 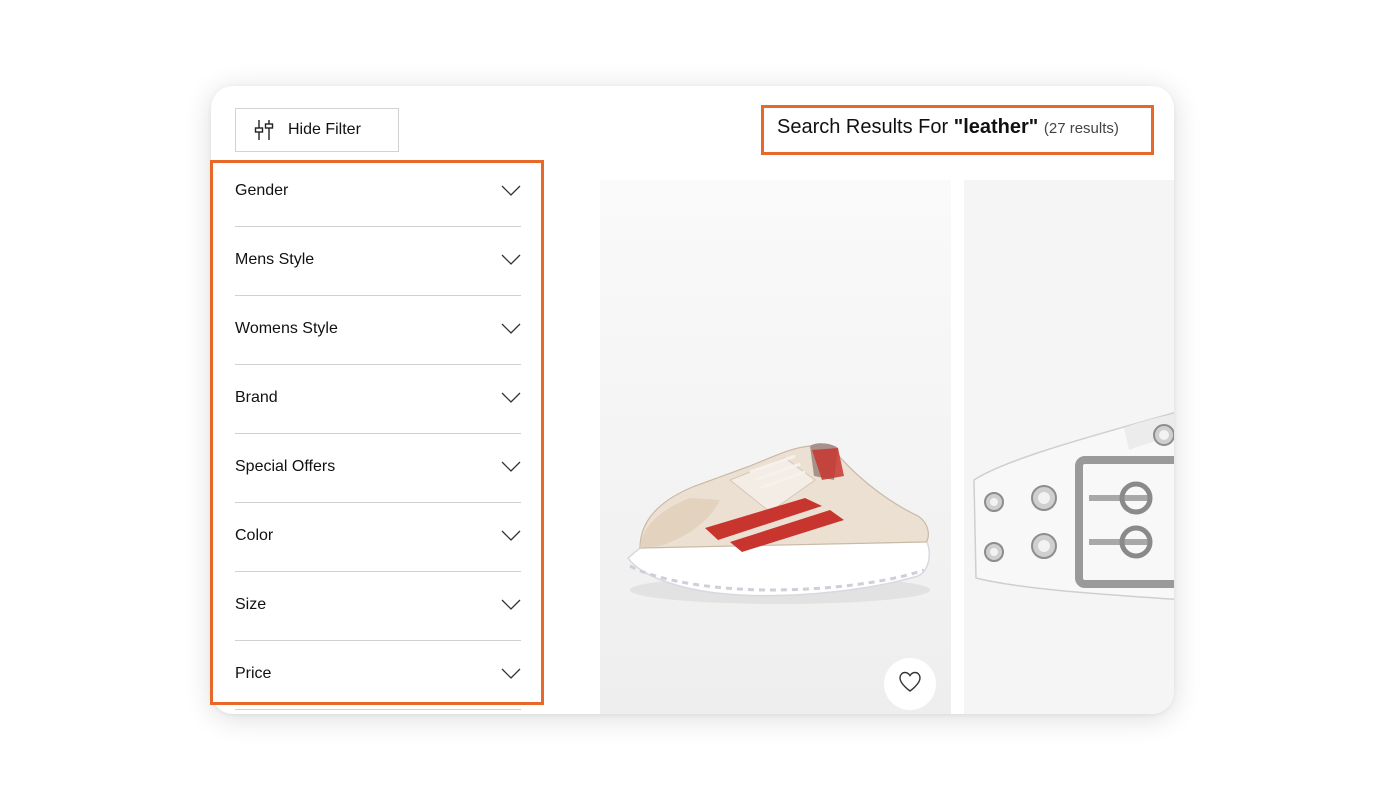 I want to click on hide-filter-button: Hide Filter, so click(x=317, y=130).